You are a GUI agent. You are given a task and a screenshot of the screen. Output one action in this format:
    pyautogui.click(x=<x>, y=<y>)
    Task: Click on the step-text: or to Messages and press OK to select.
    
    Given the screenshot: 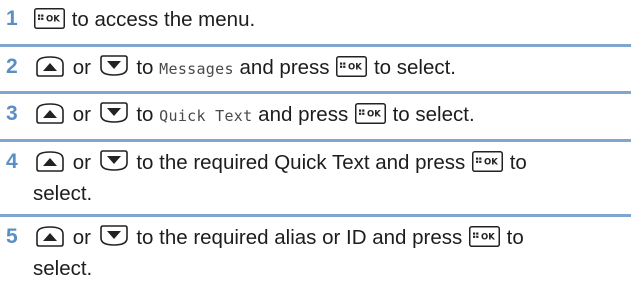 What is the action you would take?
    pyautogui.click(x=330, y=68)
    